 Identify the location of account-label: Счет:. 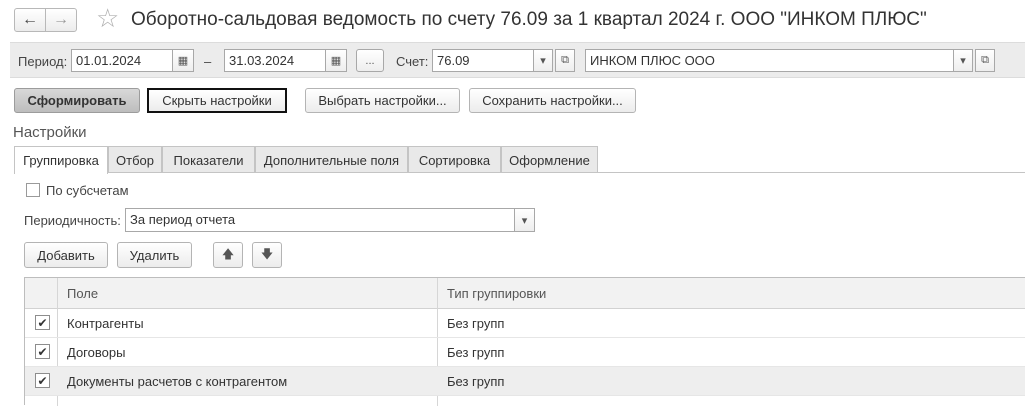
(412, 61).